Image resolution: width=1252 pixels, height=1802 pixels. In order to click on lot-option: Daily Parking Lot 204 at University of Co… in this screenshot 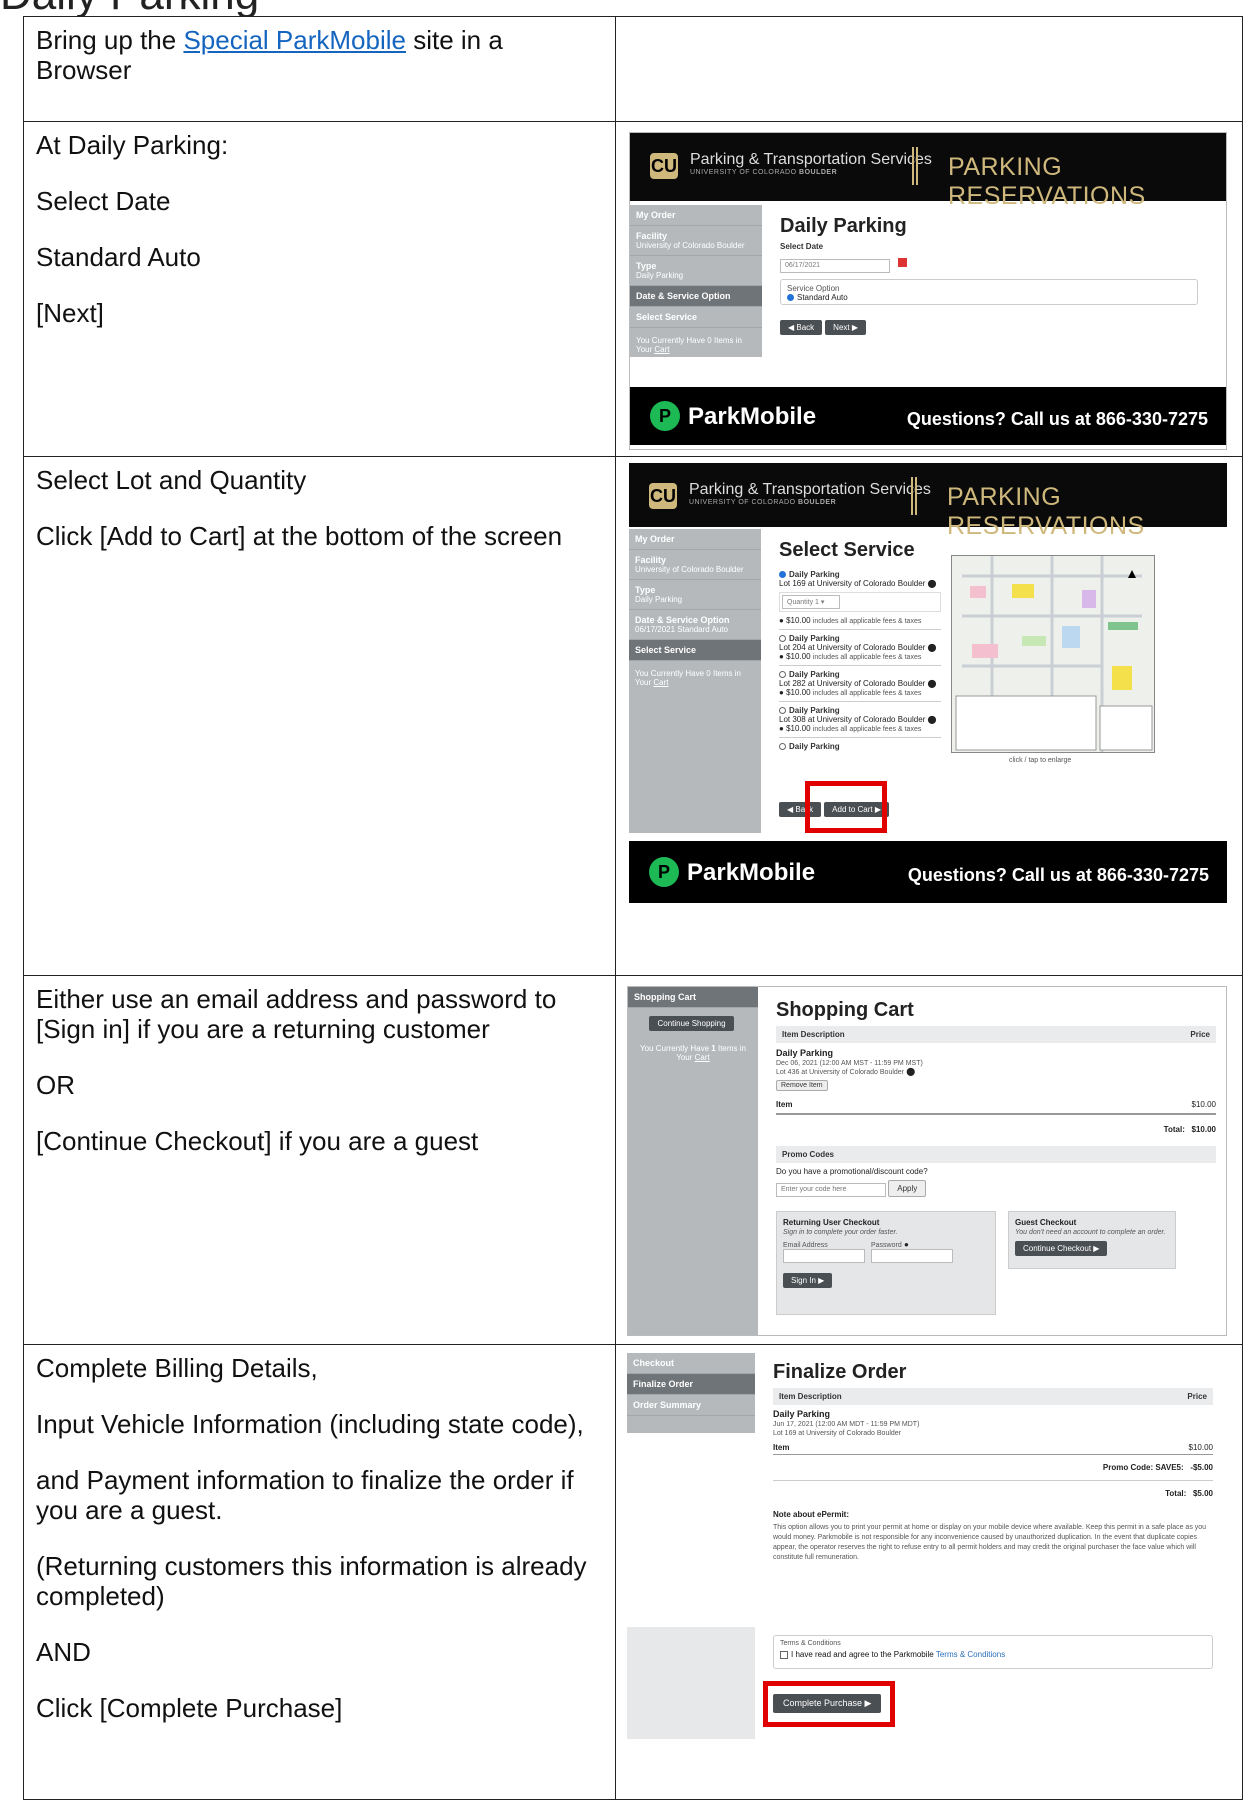, I will do `click(860, 648)`.